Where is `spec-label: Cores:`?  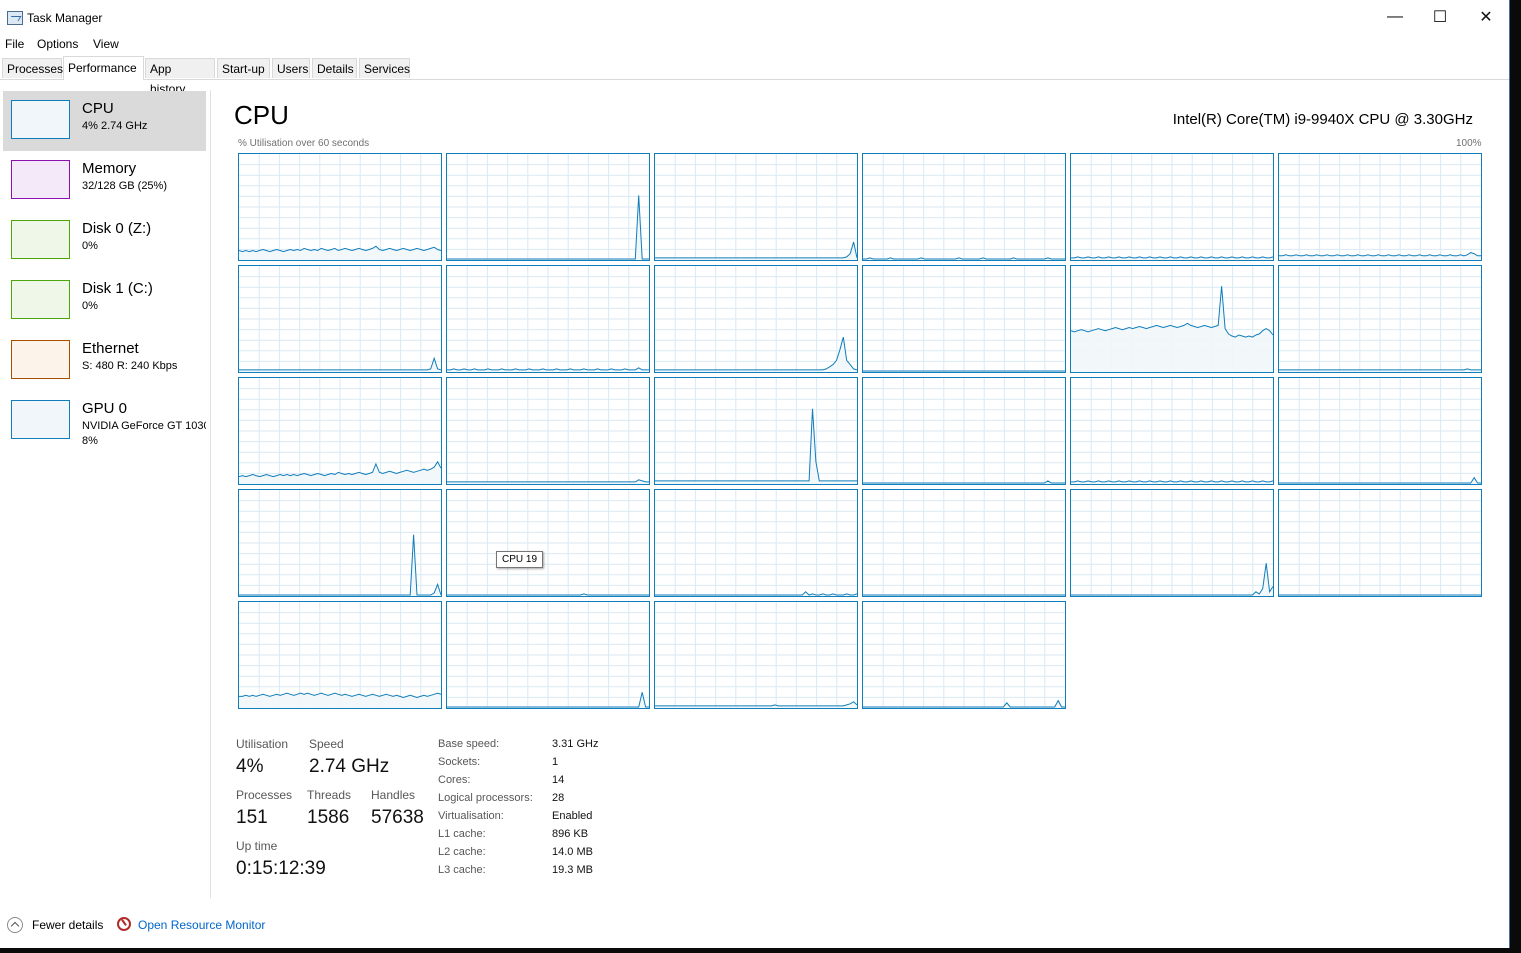 spec-label: Cores: is located at coordinates (454, 780).